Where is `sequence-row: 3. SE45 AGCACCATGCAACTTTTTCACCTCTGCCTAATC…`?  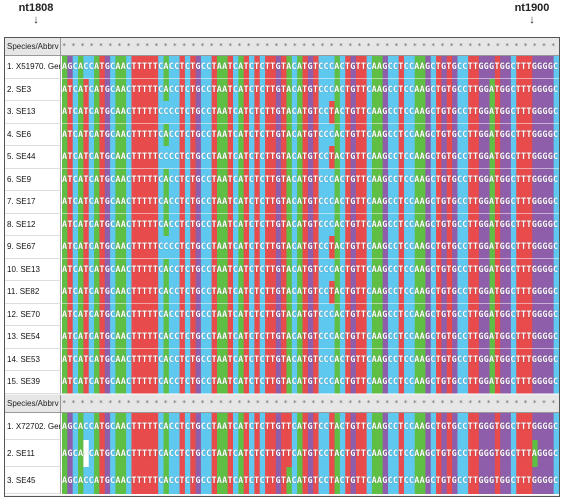
sequence-row: 3. SE45 AGCACCATGCAACTTTTTCACCTCTGCCTAATC… is located at coordinates (282, 480).